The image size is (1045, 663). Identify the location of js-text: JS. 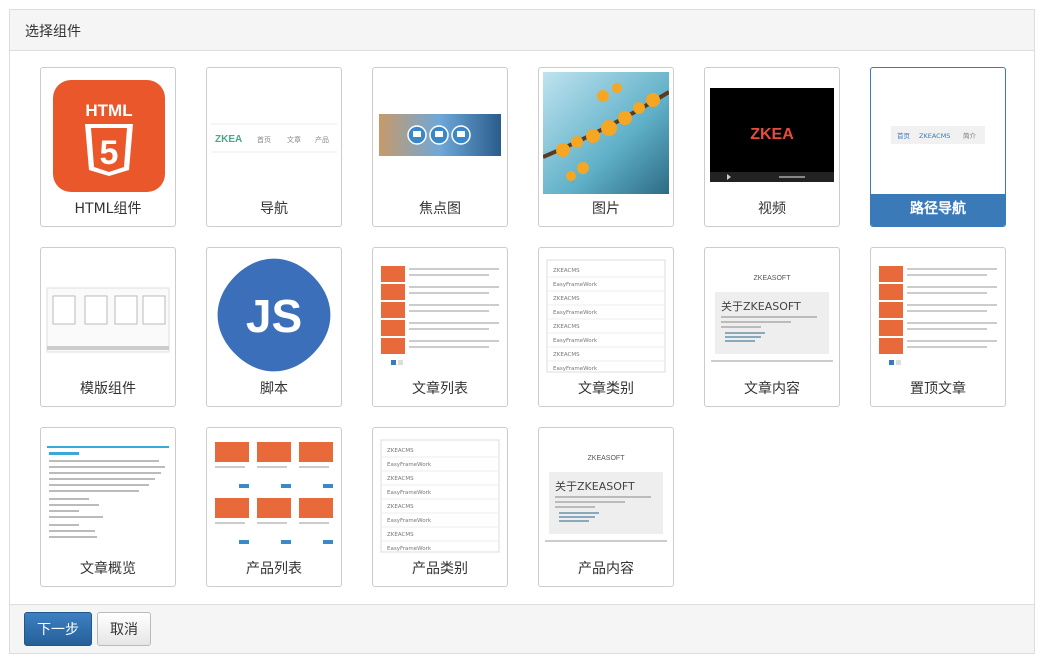
(274, 316).